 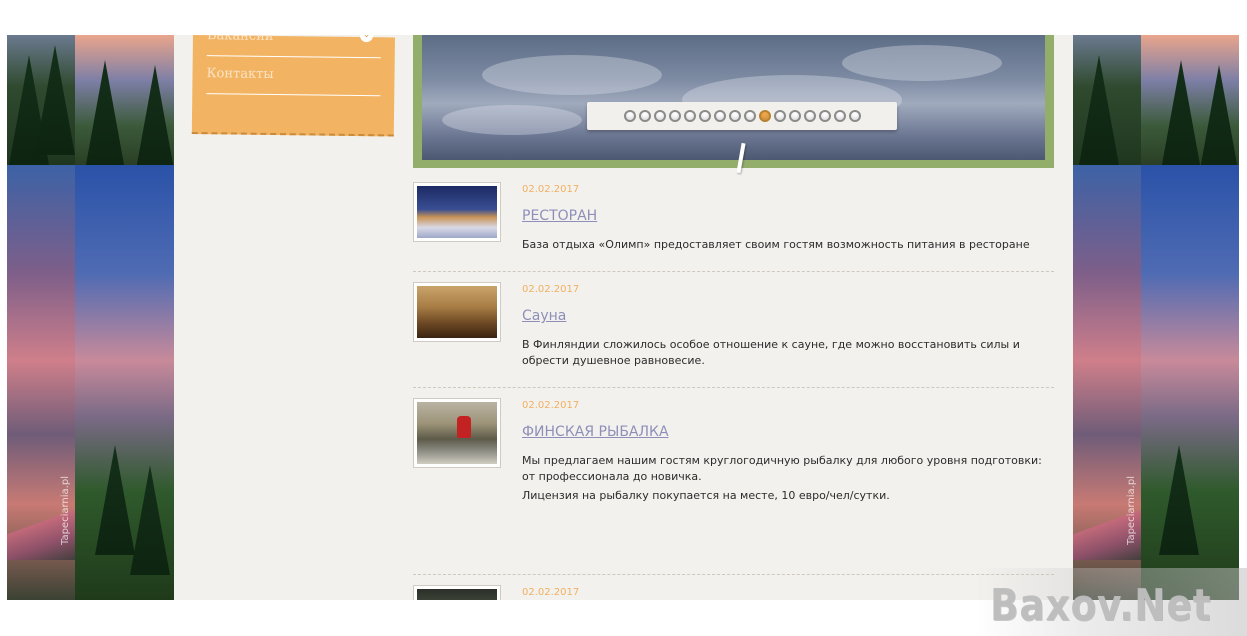 What do you see at coordinates (240, 74) in the screenshot?
I see `sidebar-item-label: Контакты` at bounding box center [240, 74].